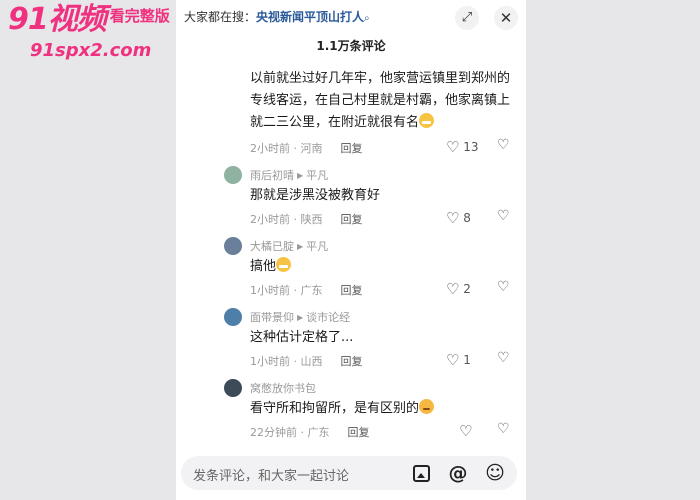  I want to click on search-prefix: 大家都在搜：, so click(220, 17).